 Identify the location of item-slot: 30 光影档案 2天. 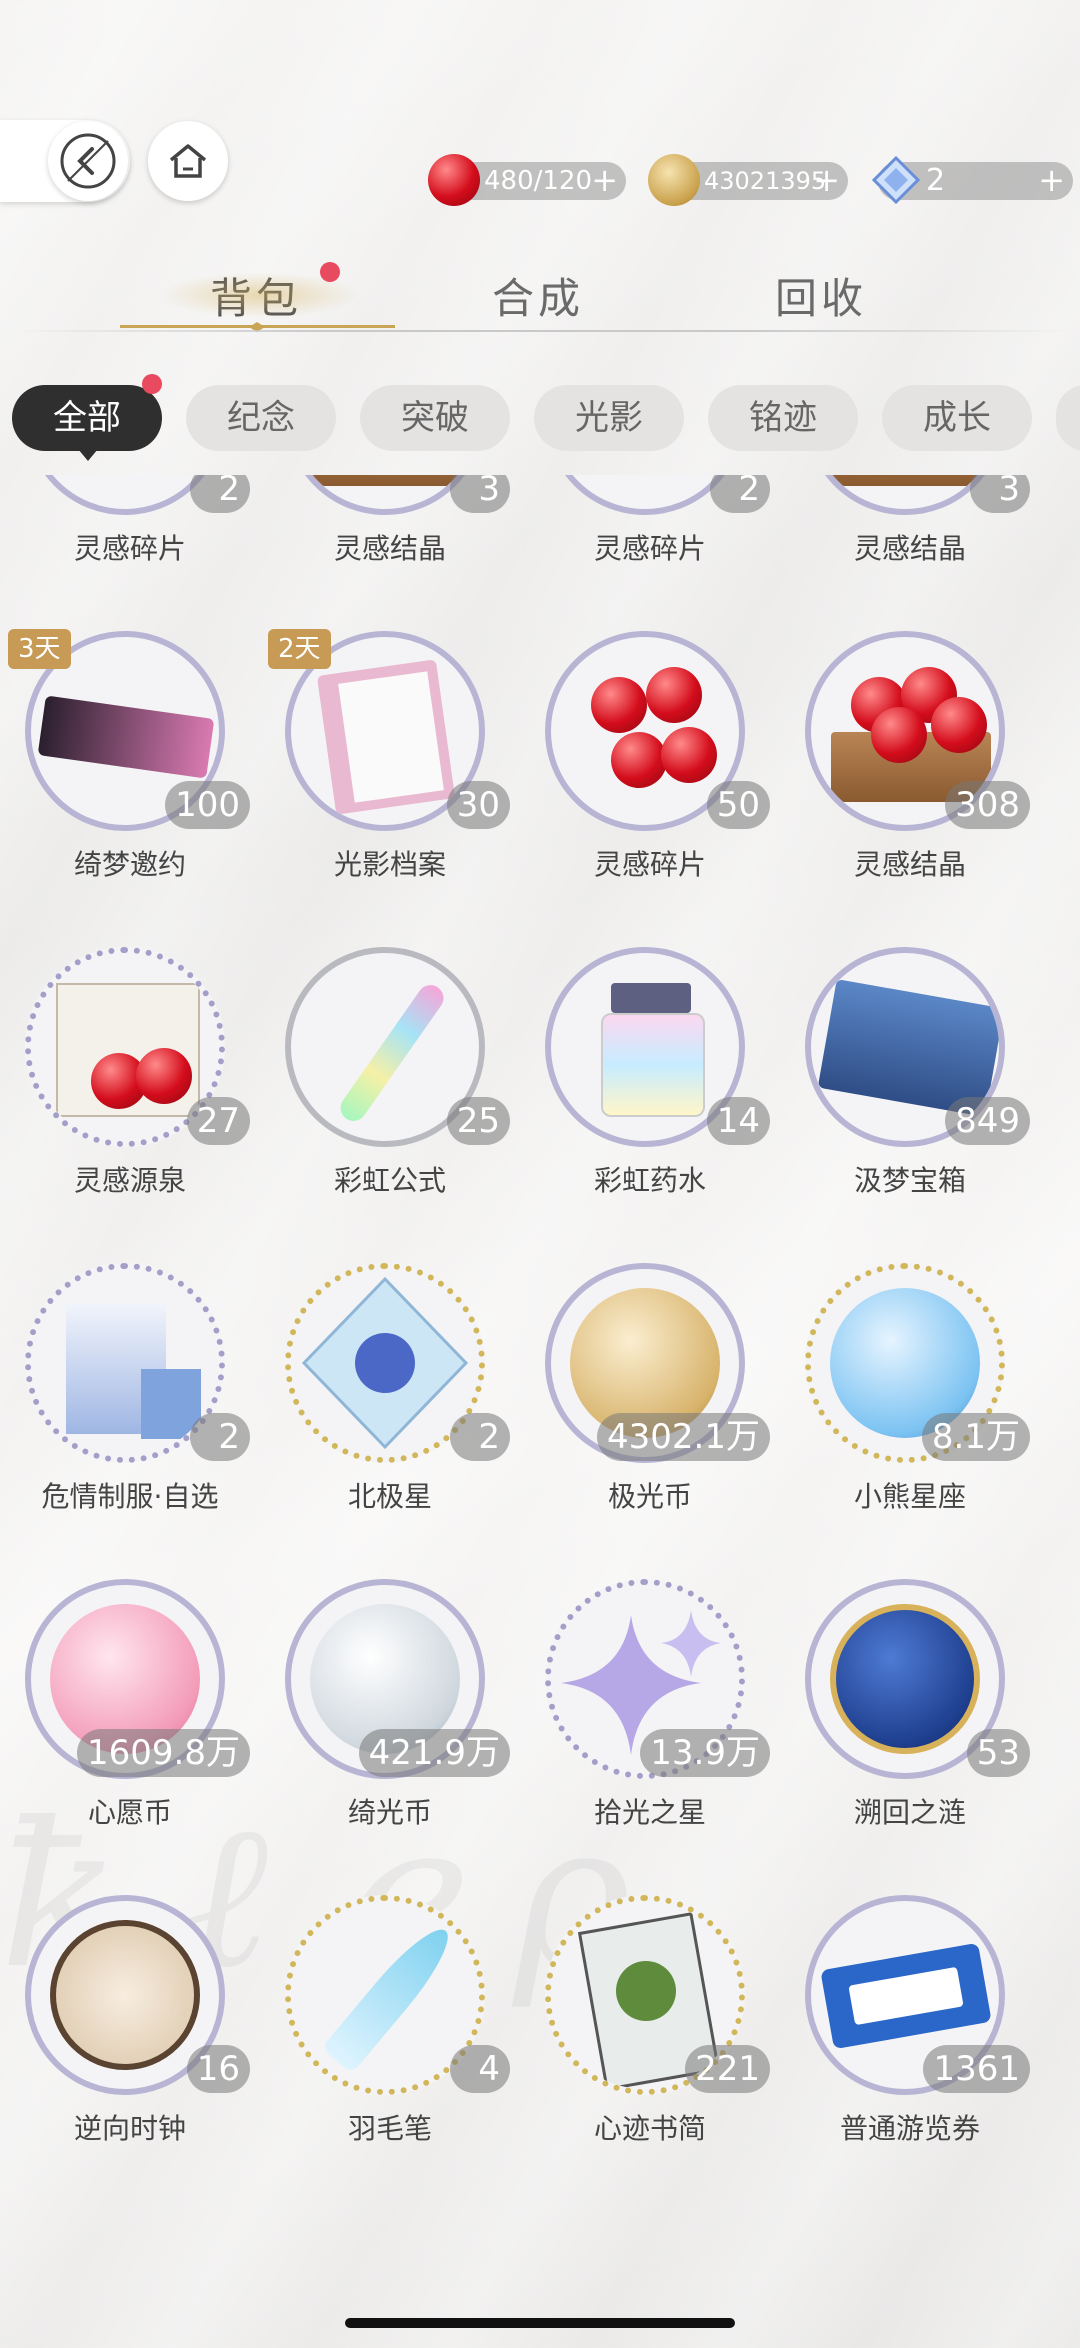
(390, 788).